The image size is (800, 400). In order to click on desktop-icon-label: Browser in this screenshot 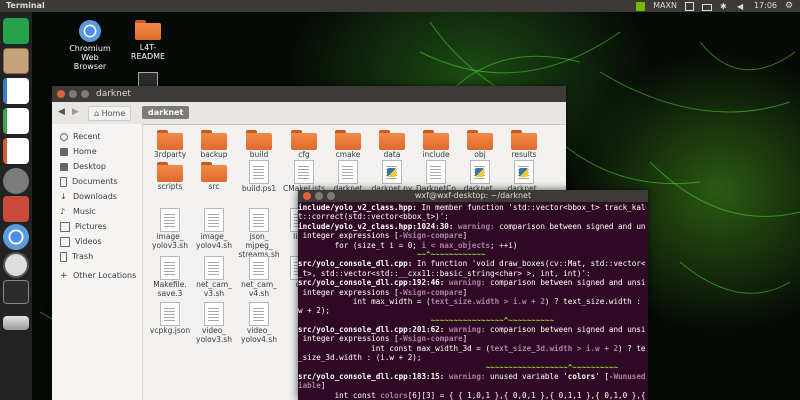, I will do `click(90, 66)`.